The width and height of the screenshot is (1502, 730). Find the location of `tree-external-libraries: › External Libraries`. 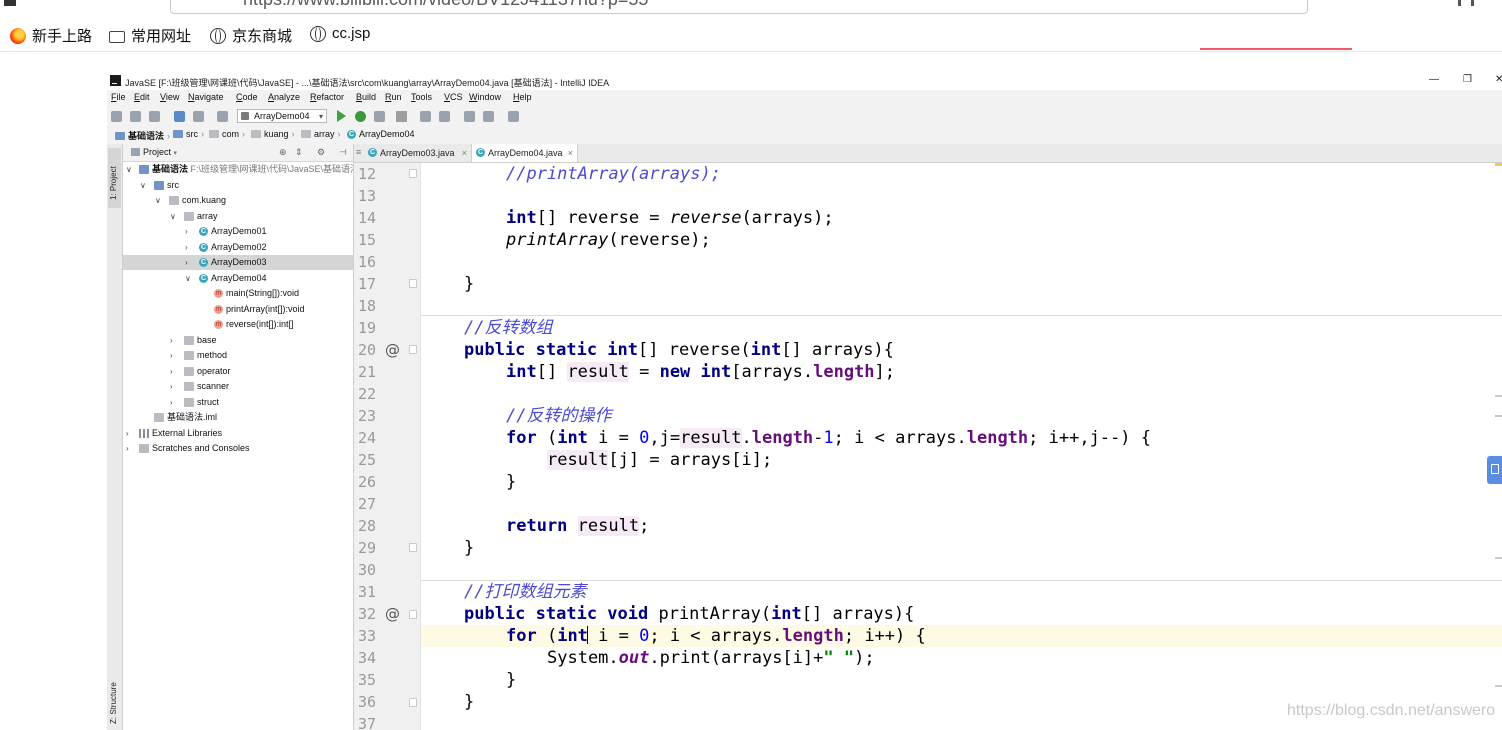

tree-external-libraries: › External Libraries is located at coordinates (238, 433).